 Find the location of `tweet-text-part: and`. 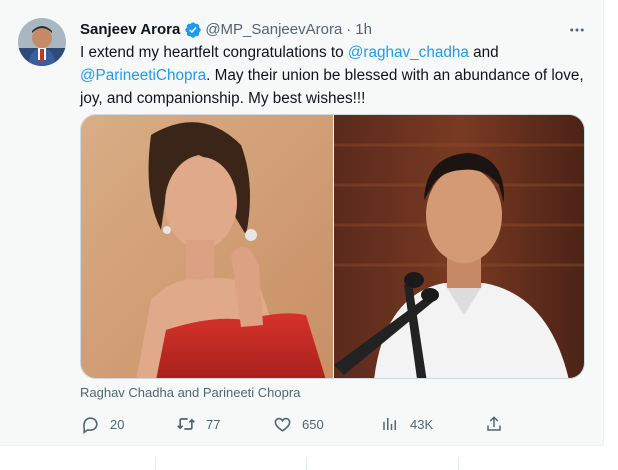

tweet-text-part: and is located at coordinates (483, 52).